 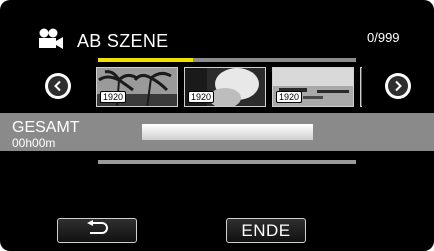 I want to click on chevron-left-icon, so click(x=58, y=86).